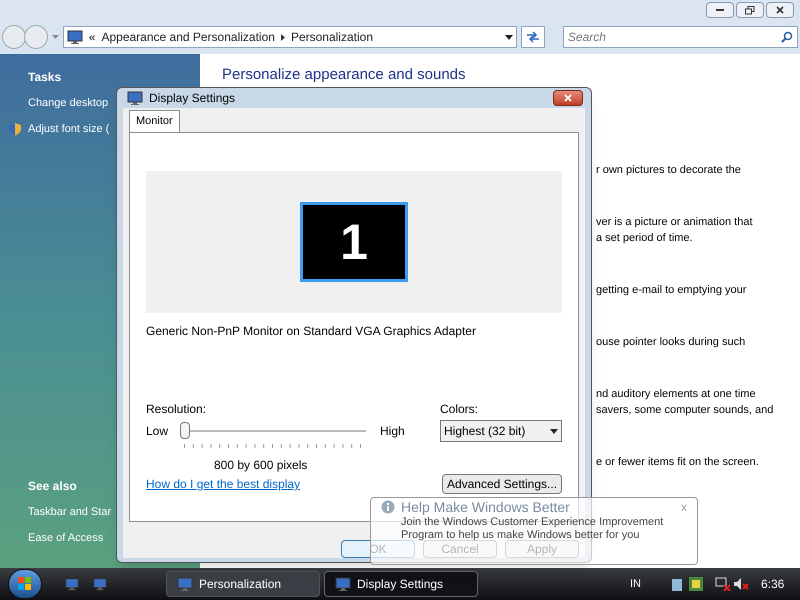 The width and height of the screenshot is (800, 600). What do you see at coordinates (645, 238) in the screenshot?
I see `description-text: a set period of time.` at bounding box center [645, 238].